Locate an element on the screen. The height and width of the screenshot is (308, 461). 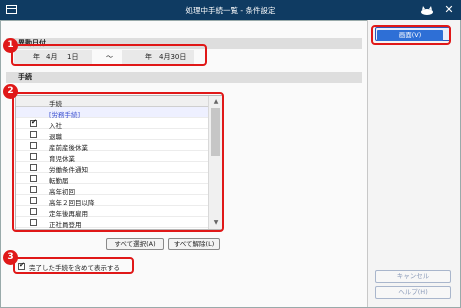
window-title: 処理中手続一覧 - 条件設定 is located at coordinates (230, 10).